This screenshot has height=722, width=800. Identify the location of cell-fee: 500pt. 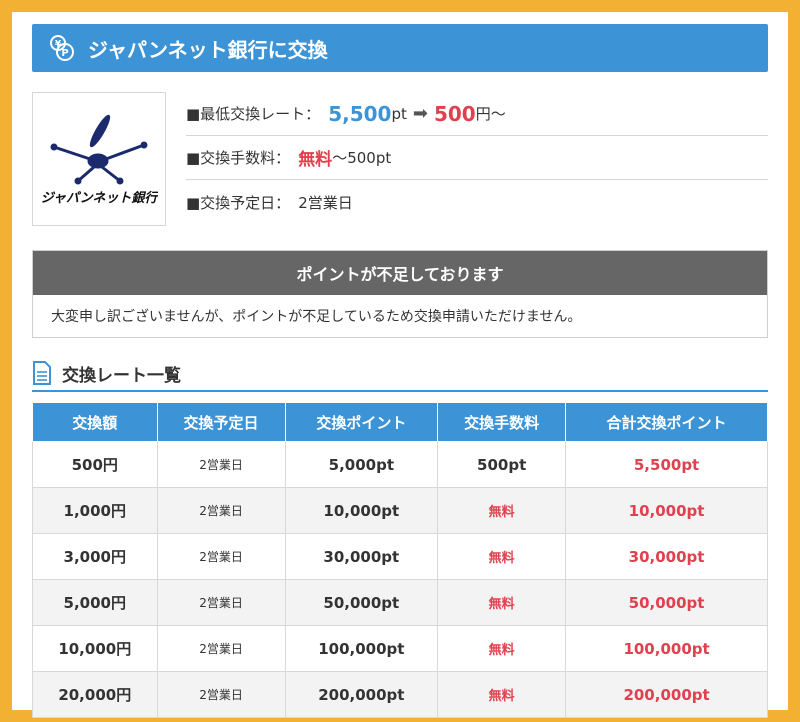
(502, 464).